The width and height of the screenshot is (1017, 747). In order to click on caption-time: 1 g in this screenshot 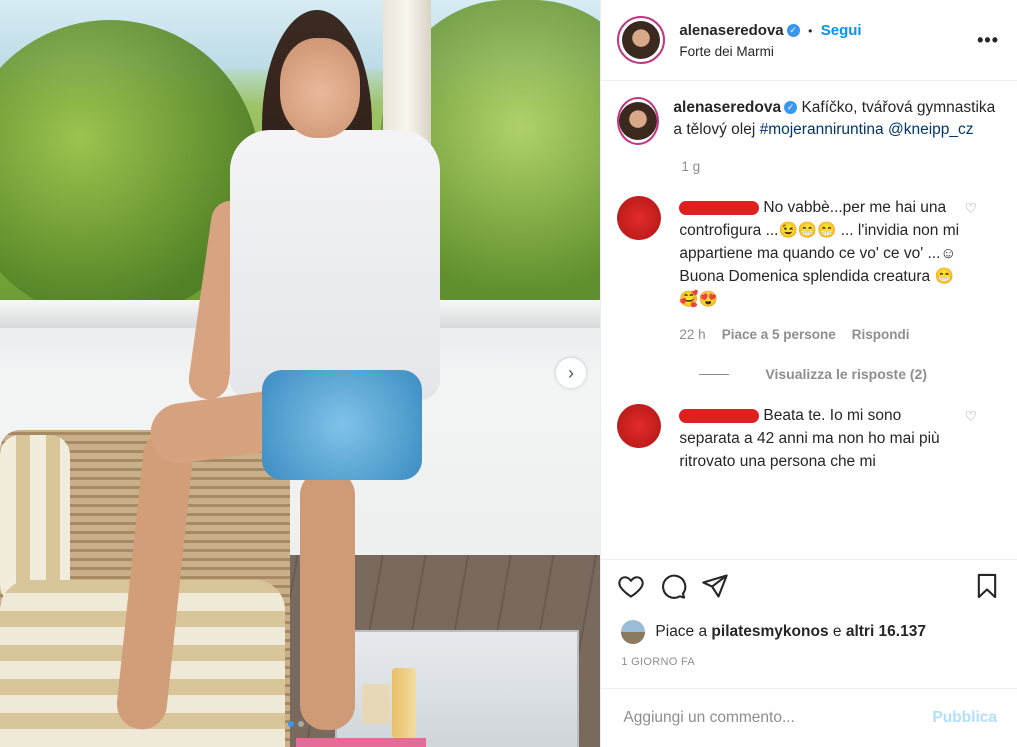, I will do `click(691, 166)`.